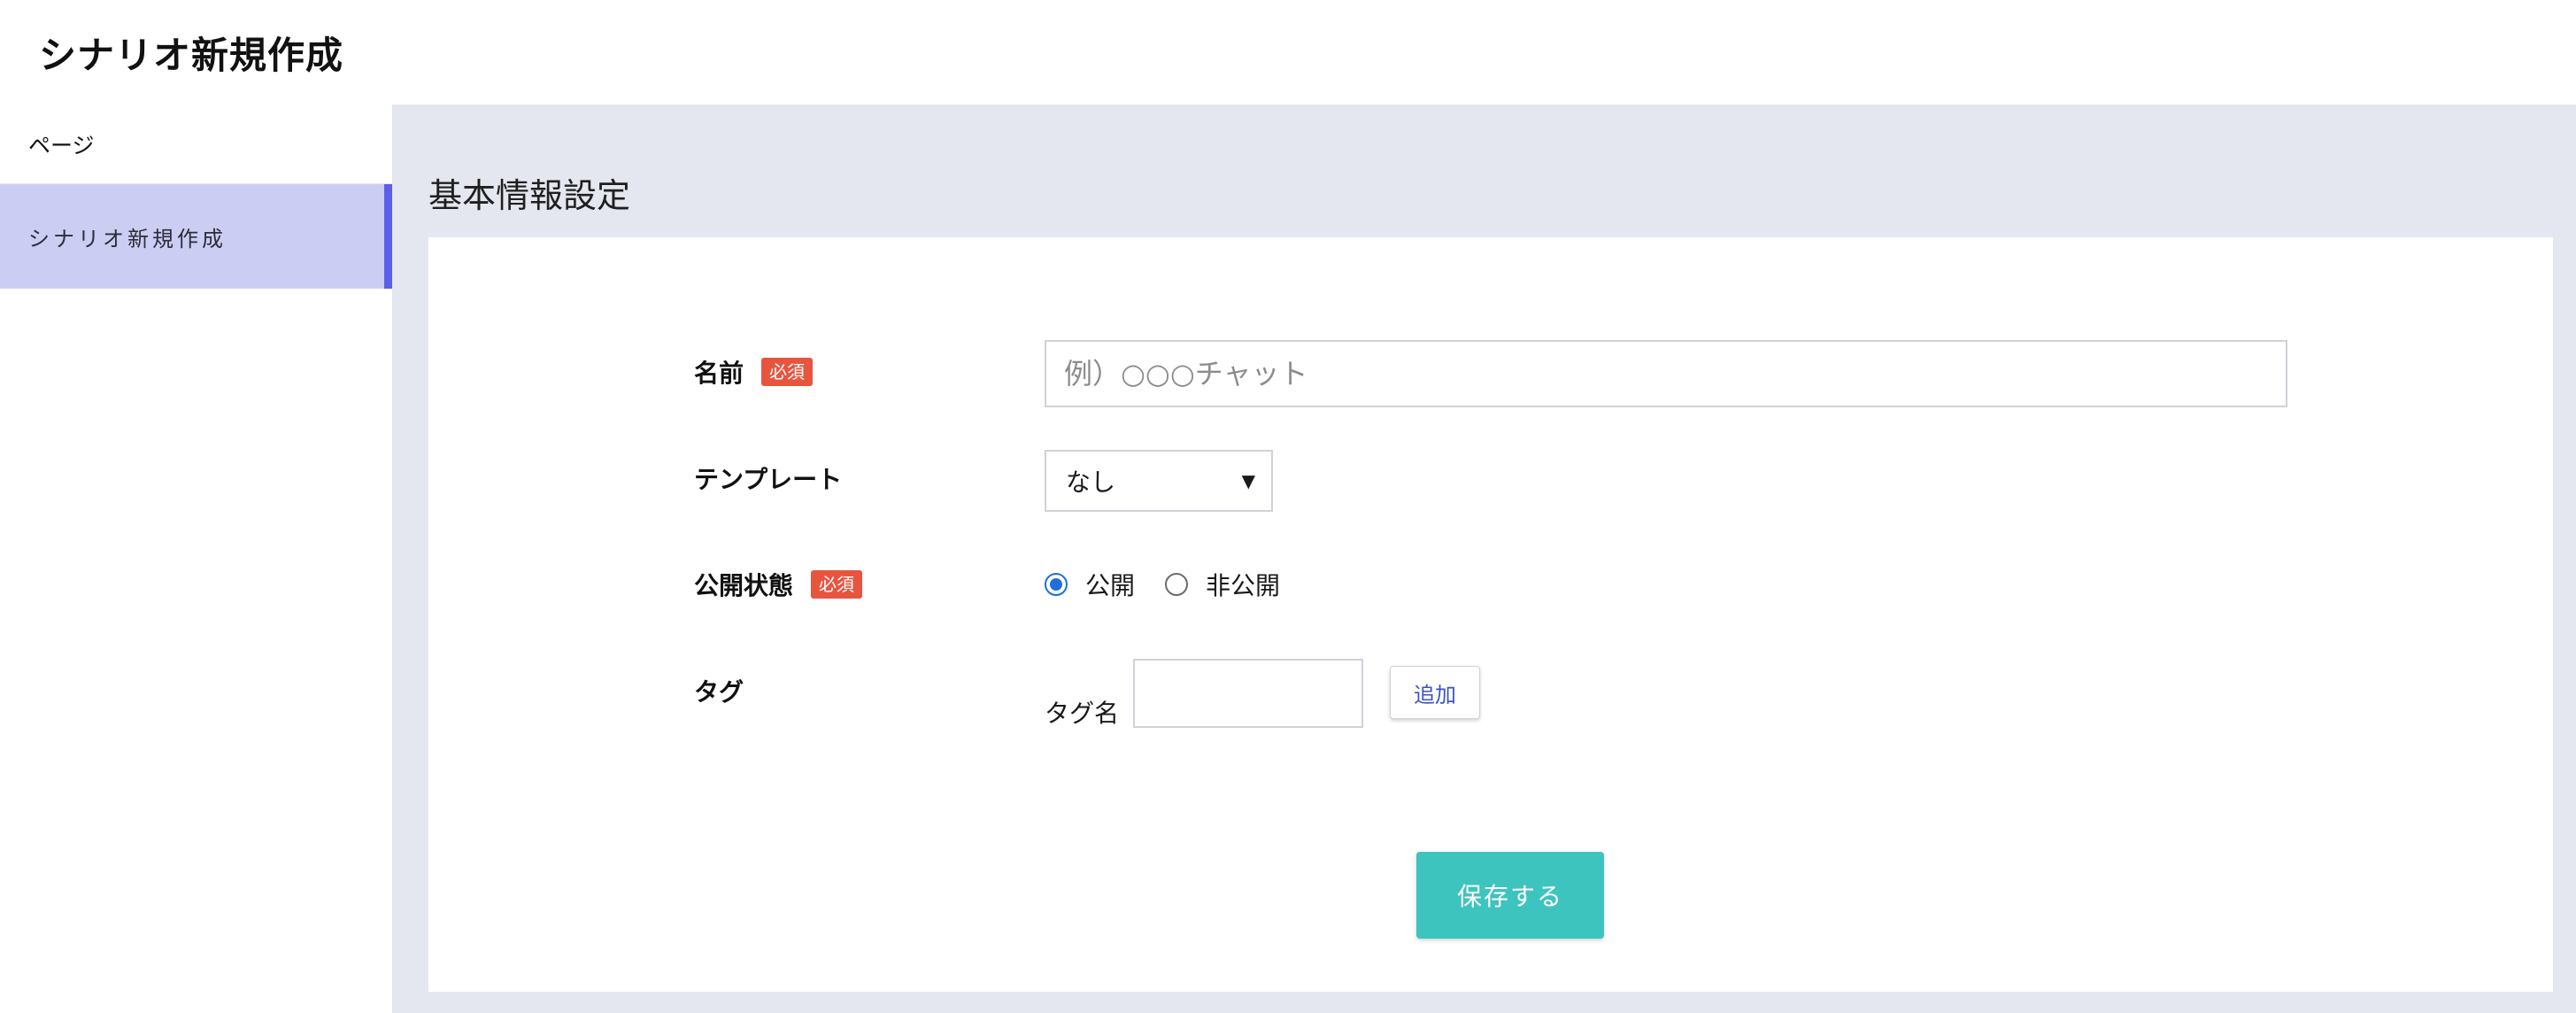 This screenshot has width=2576, height=1013. I want to click on radio-public-label: 公開, so click(1110, 584).